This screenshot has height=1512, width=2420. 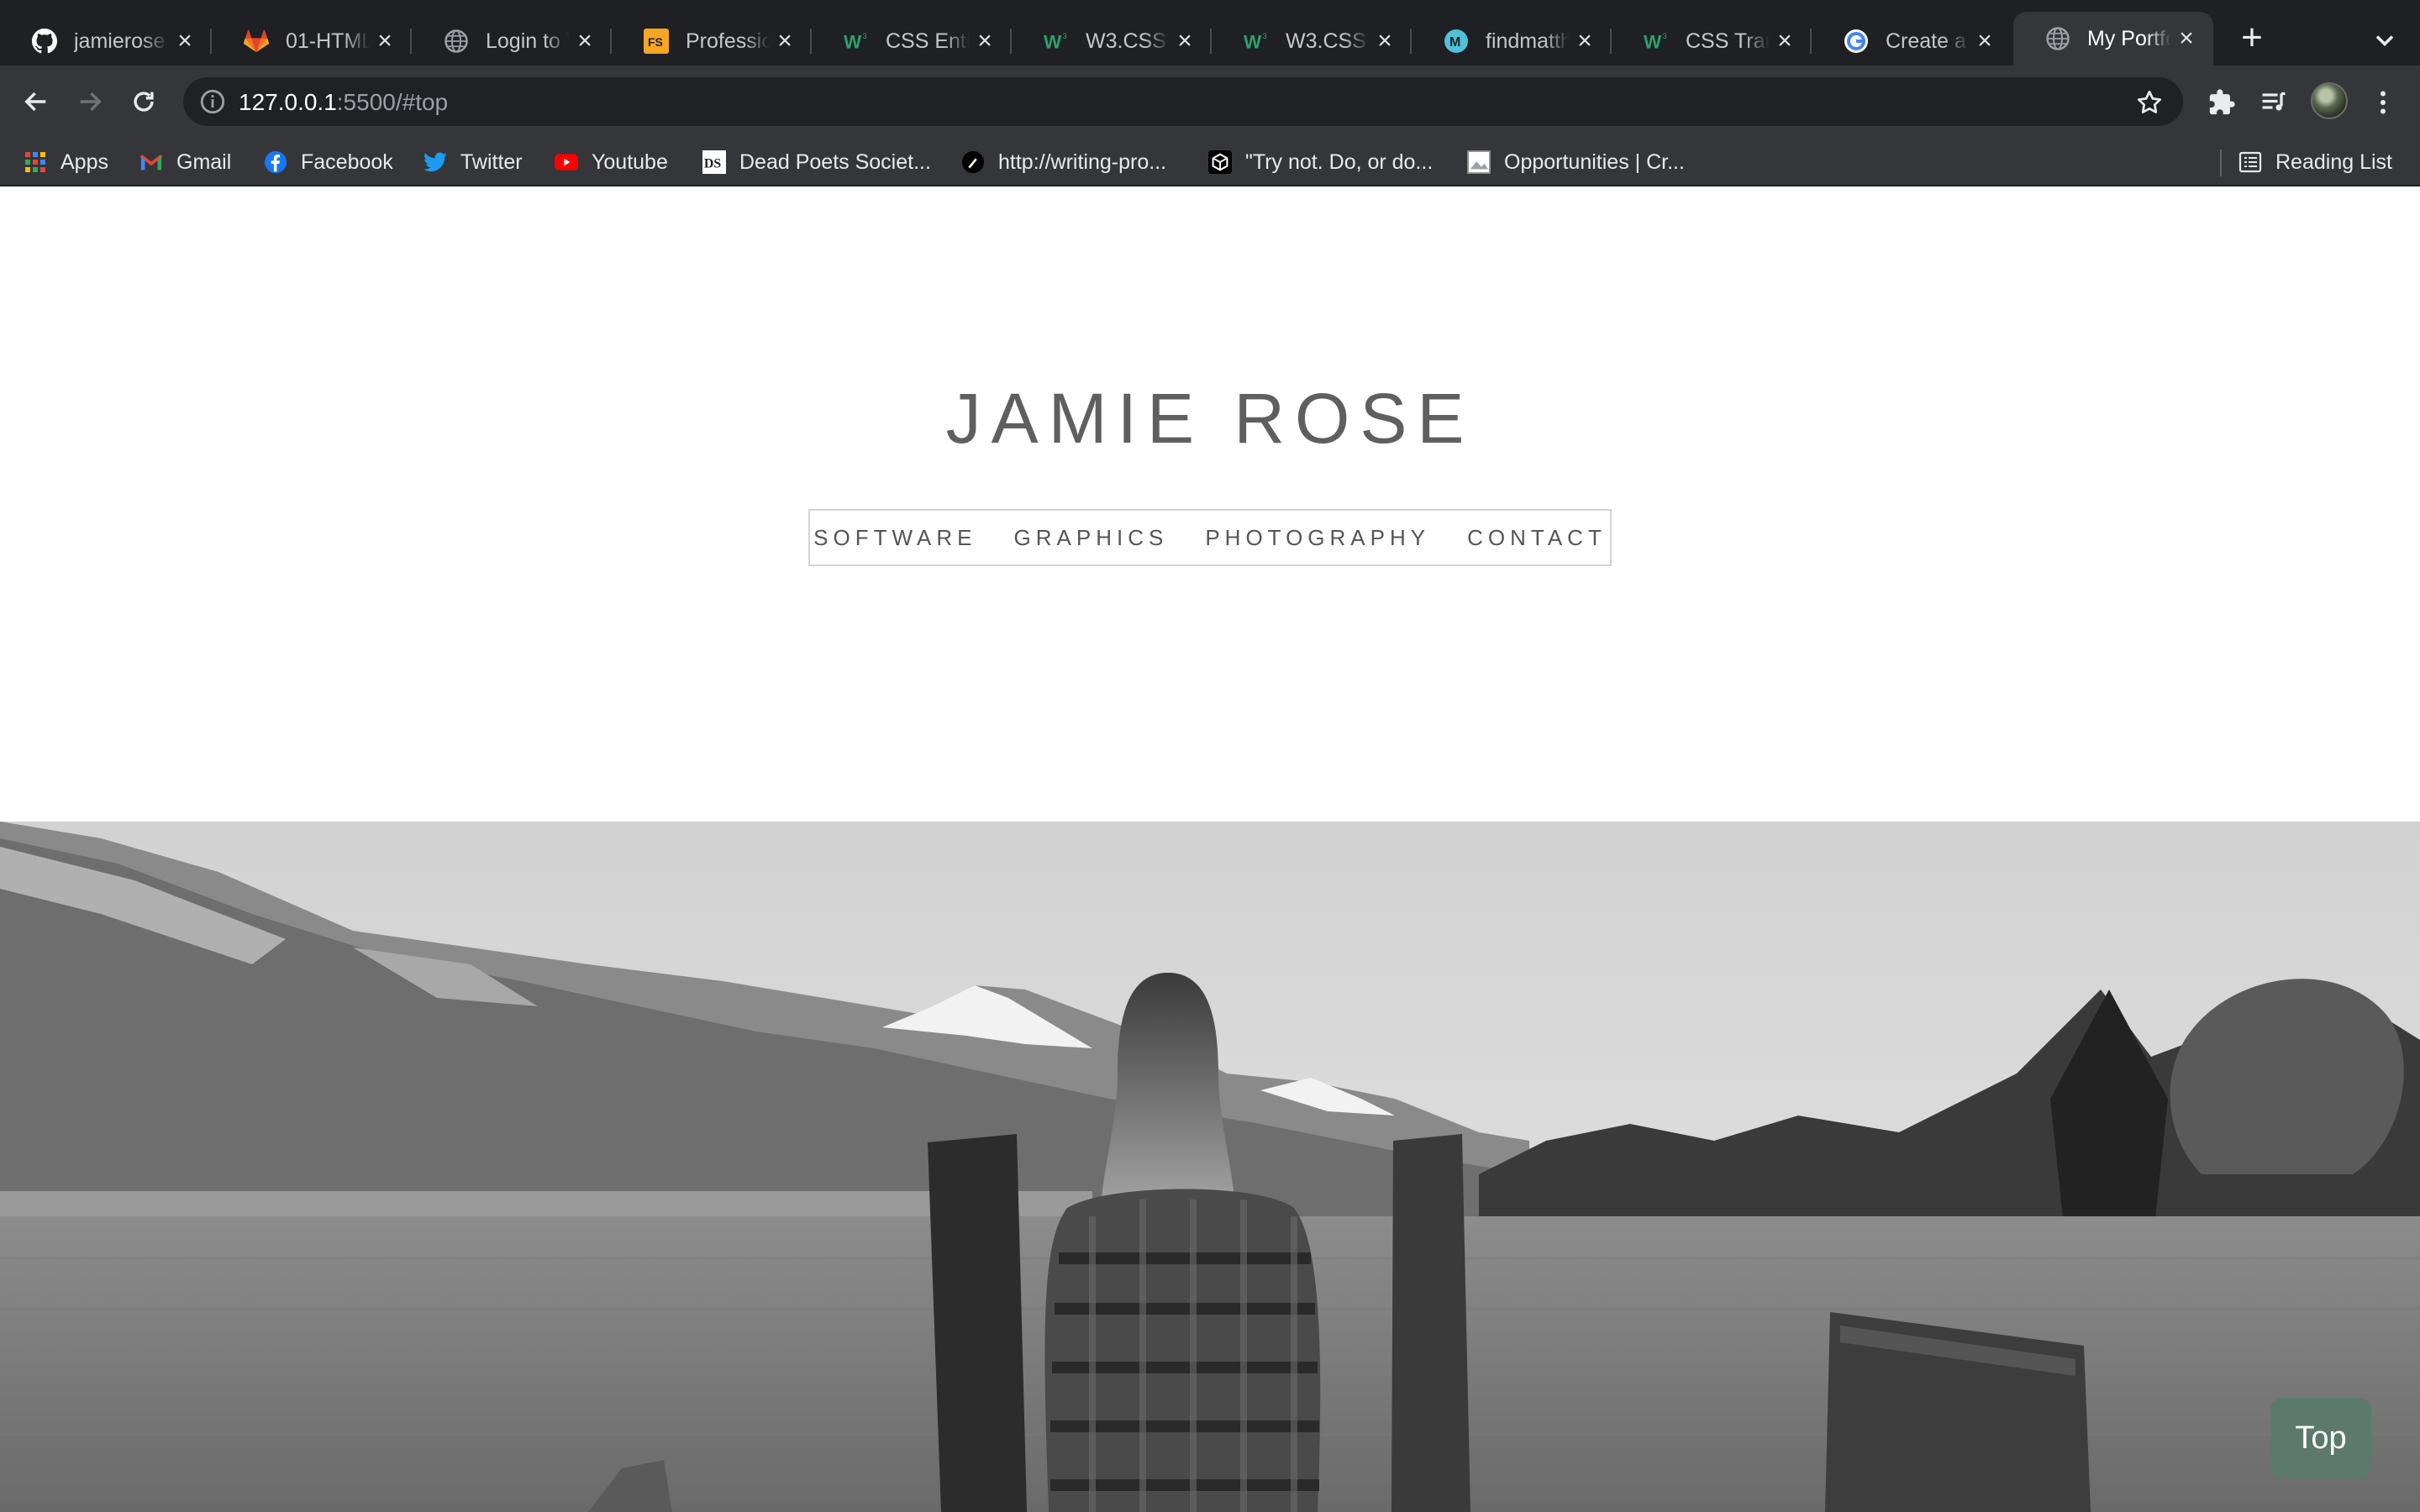 What do you see at coordinates (2333, 162) in the screenshot?
I see `reading-list-label: Reading List` at bounding box center [2333, 162].